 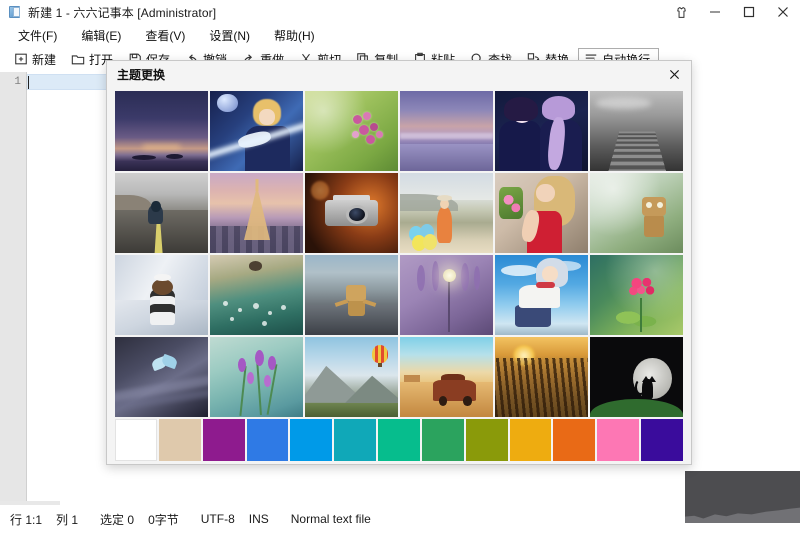 What do you see at coordinates (28, 82) in the screenshot?
I see `text-caret` at bounding box center [28, 82].